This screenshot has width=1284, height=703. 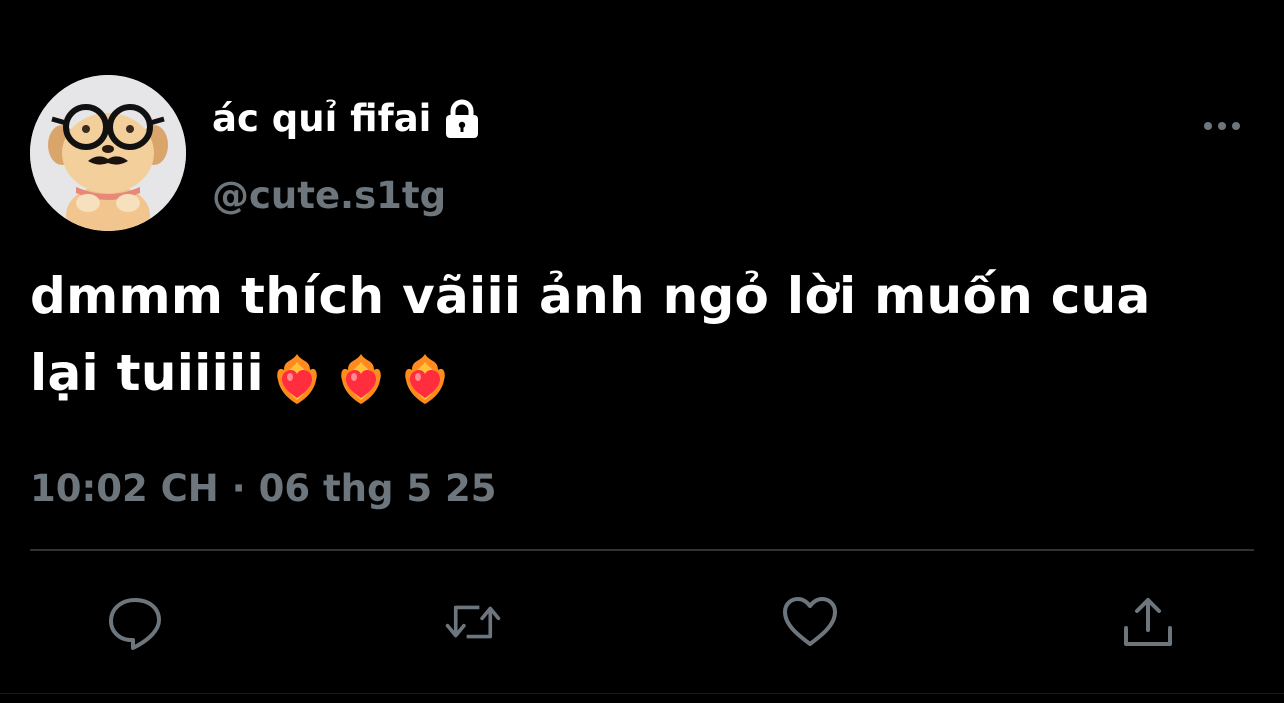 I want to click on bottom-divider, so click(x=642, y=693).